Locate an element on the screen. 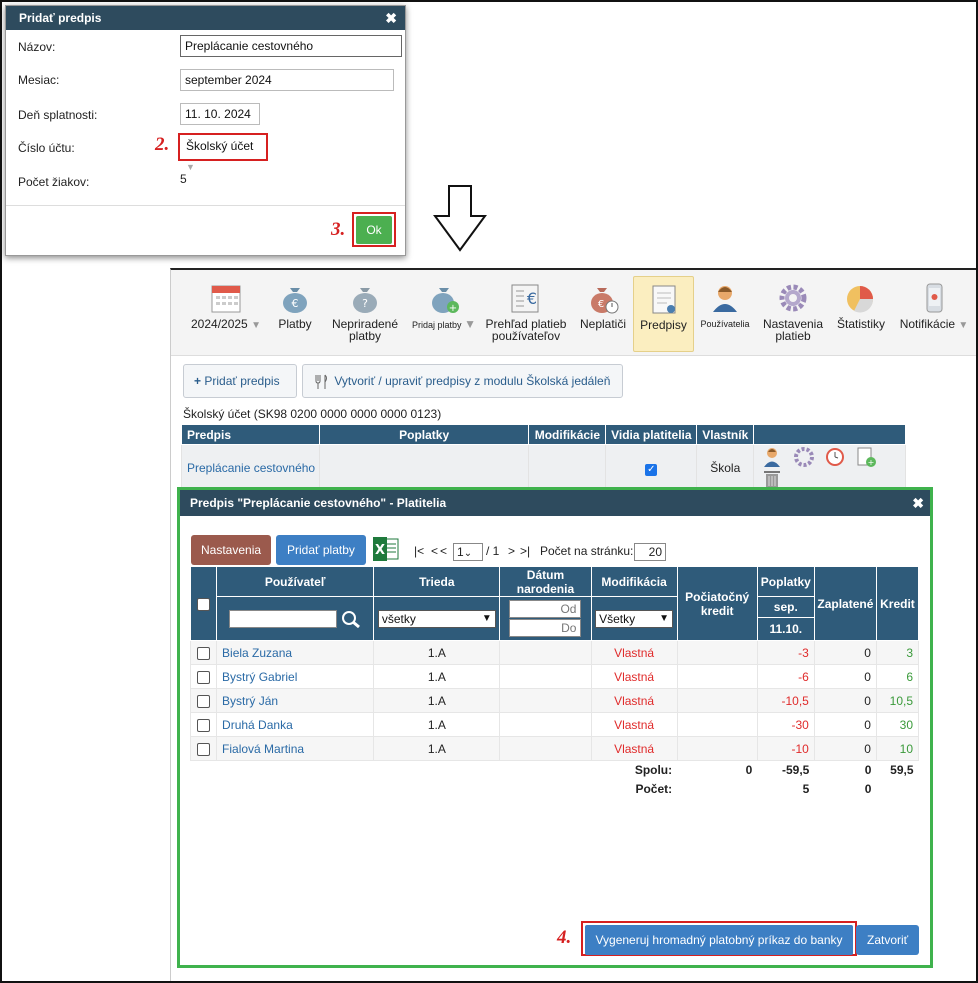 This screenshot has width=978, height=983. page-select: 1⌄ is located at coordinates (468, 552).